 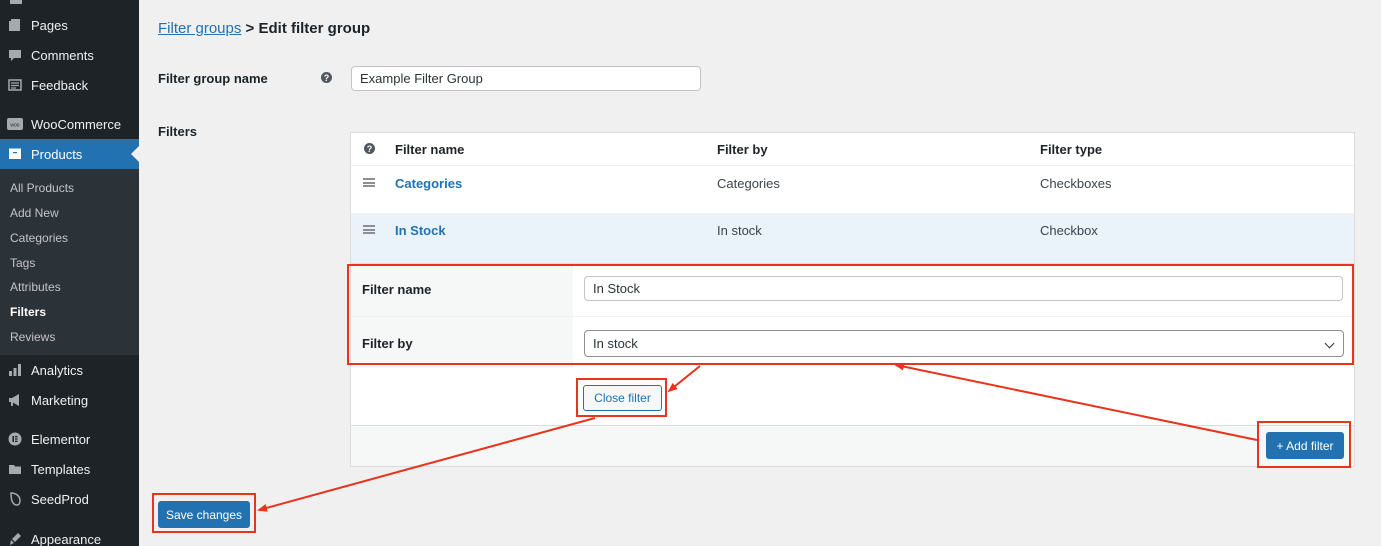 I want to click on submenu-filters: Filters, so click(x=28, y=312).